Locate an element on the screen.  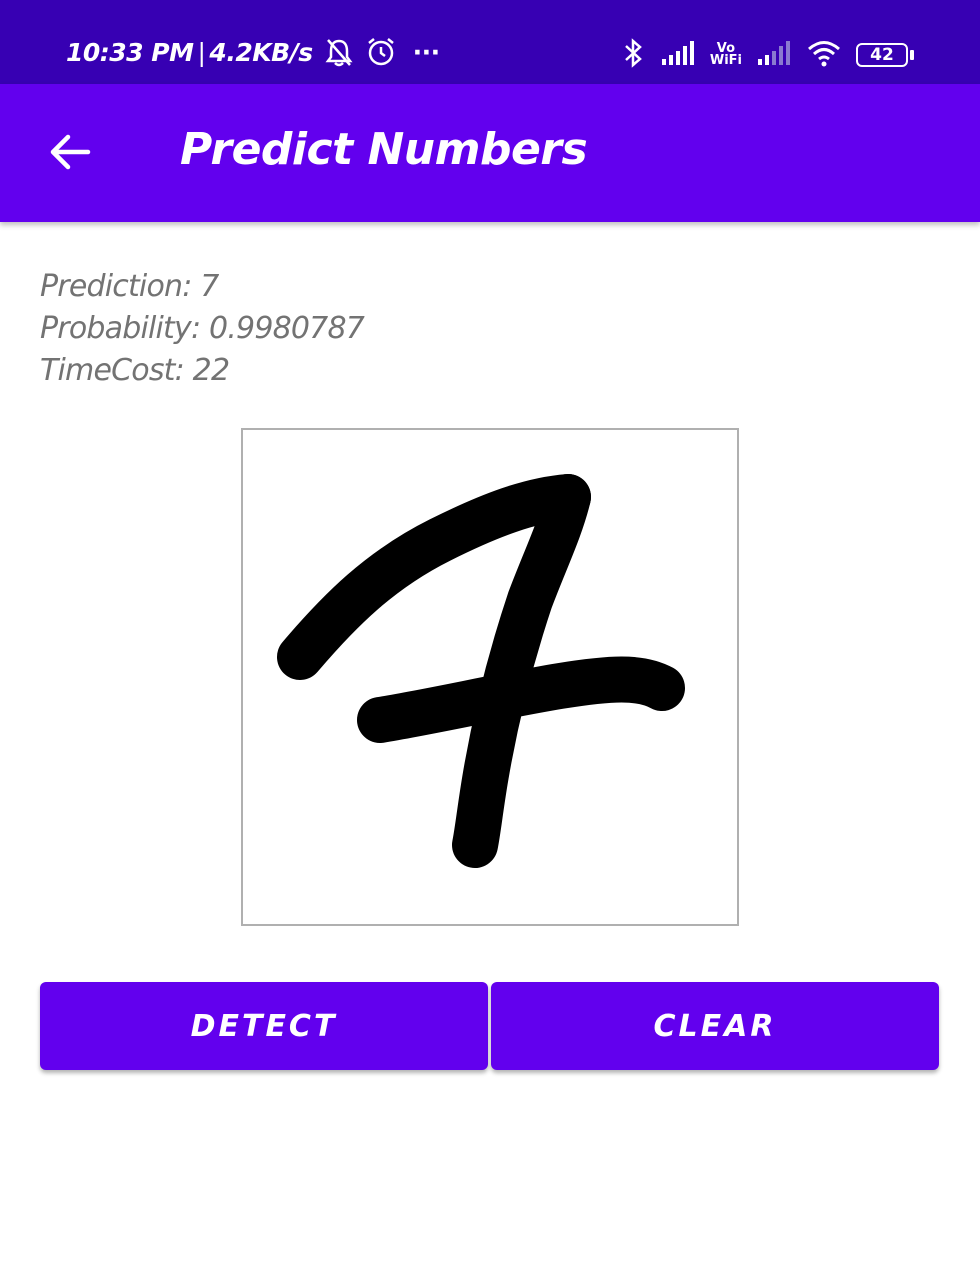
handwritten-digit is located at coordinates (481, 671).